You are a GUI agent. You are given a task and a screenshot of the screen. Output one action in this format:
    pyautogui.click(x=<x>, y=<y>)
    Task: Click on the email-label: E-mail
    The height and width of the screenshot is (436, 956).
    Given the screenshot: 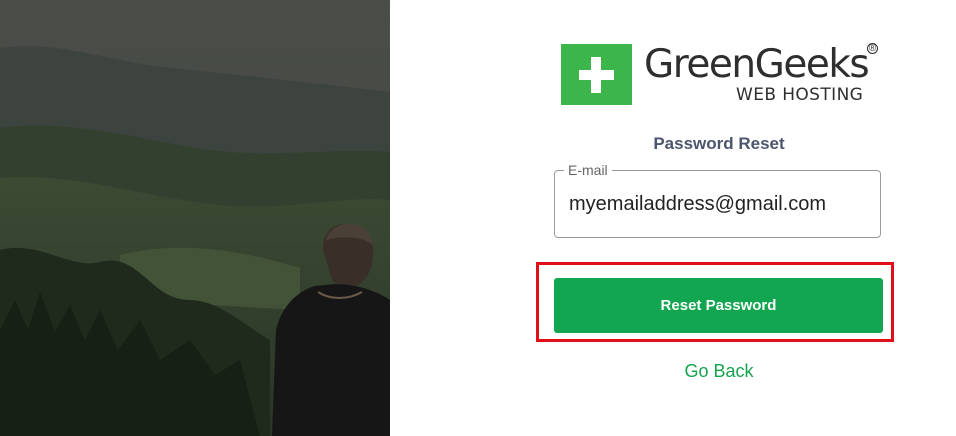 What is the action you would take?
    pyautogui.click(x=588, y=170)
    